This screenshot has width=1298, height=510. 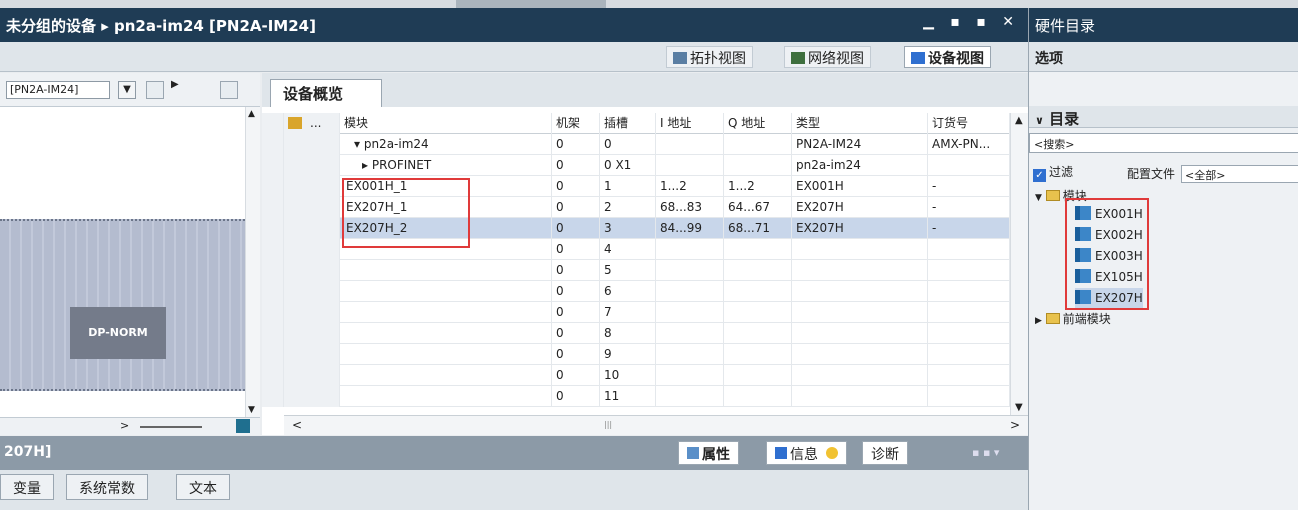 What do you see at coordinates (807, 453) in the screenshot?
I see `tab-info: 信息` at bounding box center [807, 453].